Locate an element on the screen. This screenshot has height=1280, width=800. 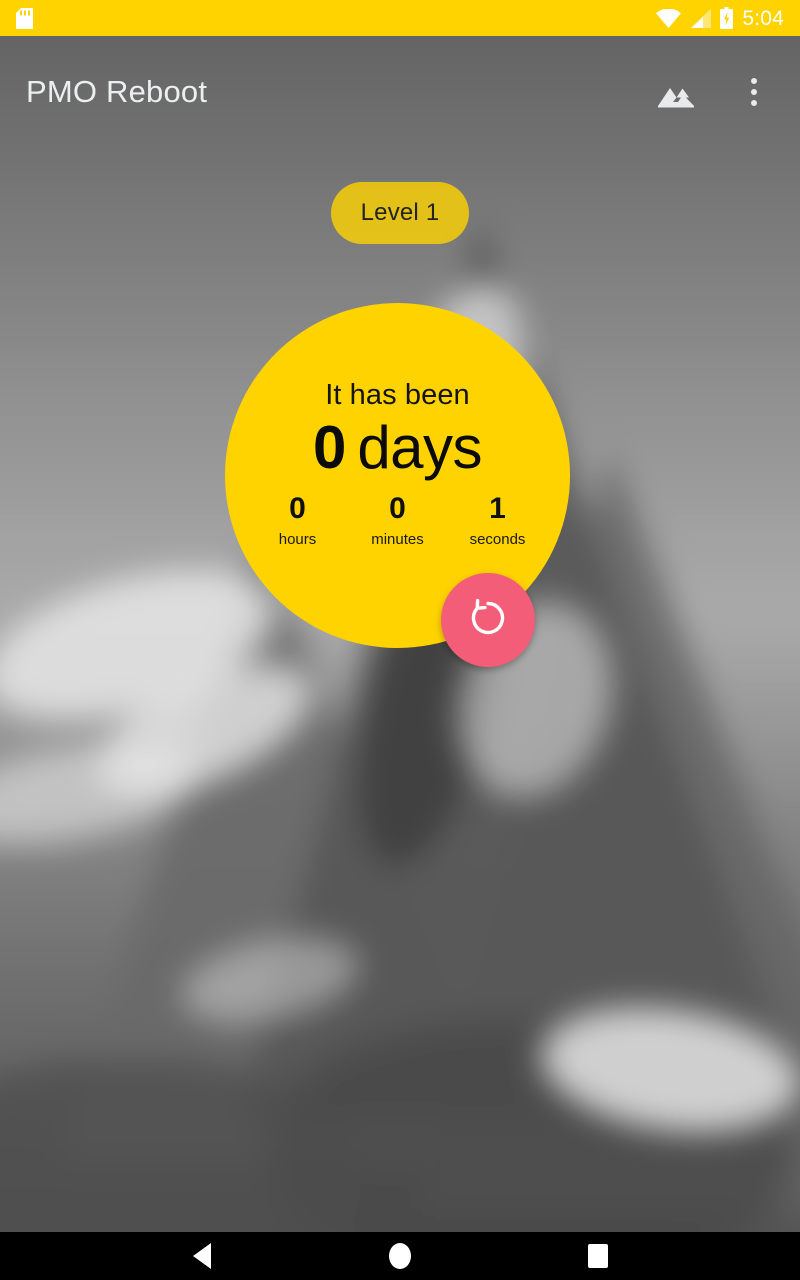
level-badge-label: Level 1 is located at coordinates (400, 212).